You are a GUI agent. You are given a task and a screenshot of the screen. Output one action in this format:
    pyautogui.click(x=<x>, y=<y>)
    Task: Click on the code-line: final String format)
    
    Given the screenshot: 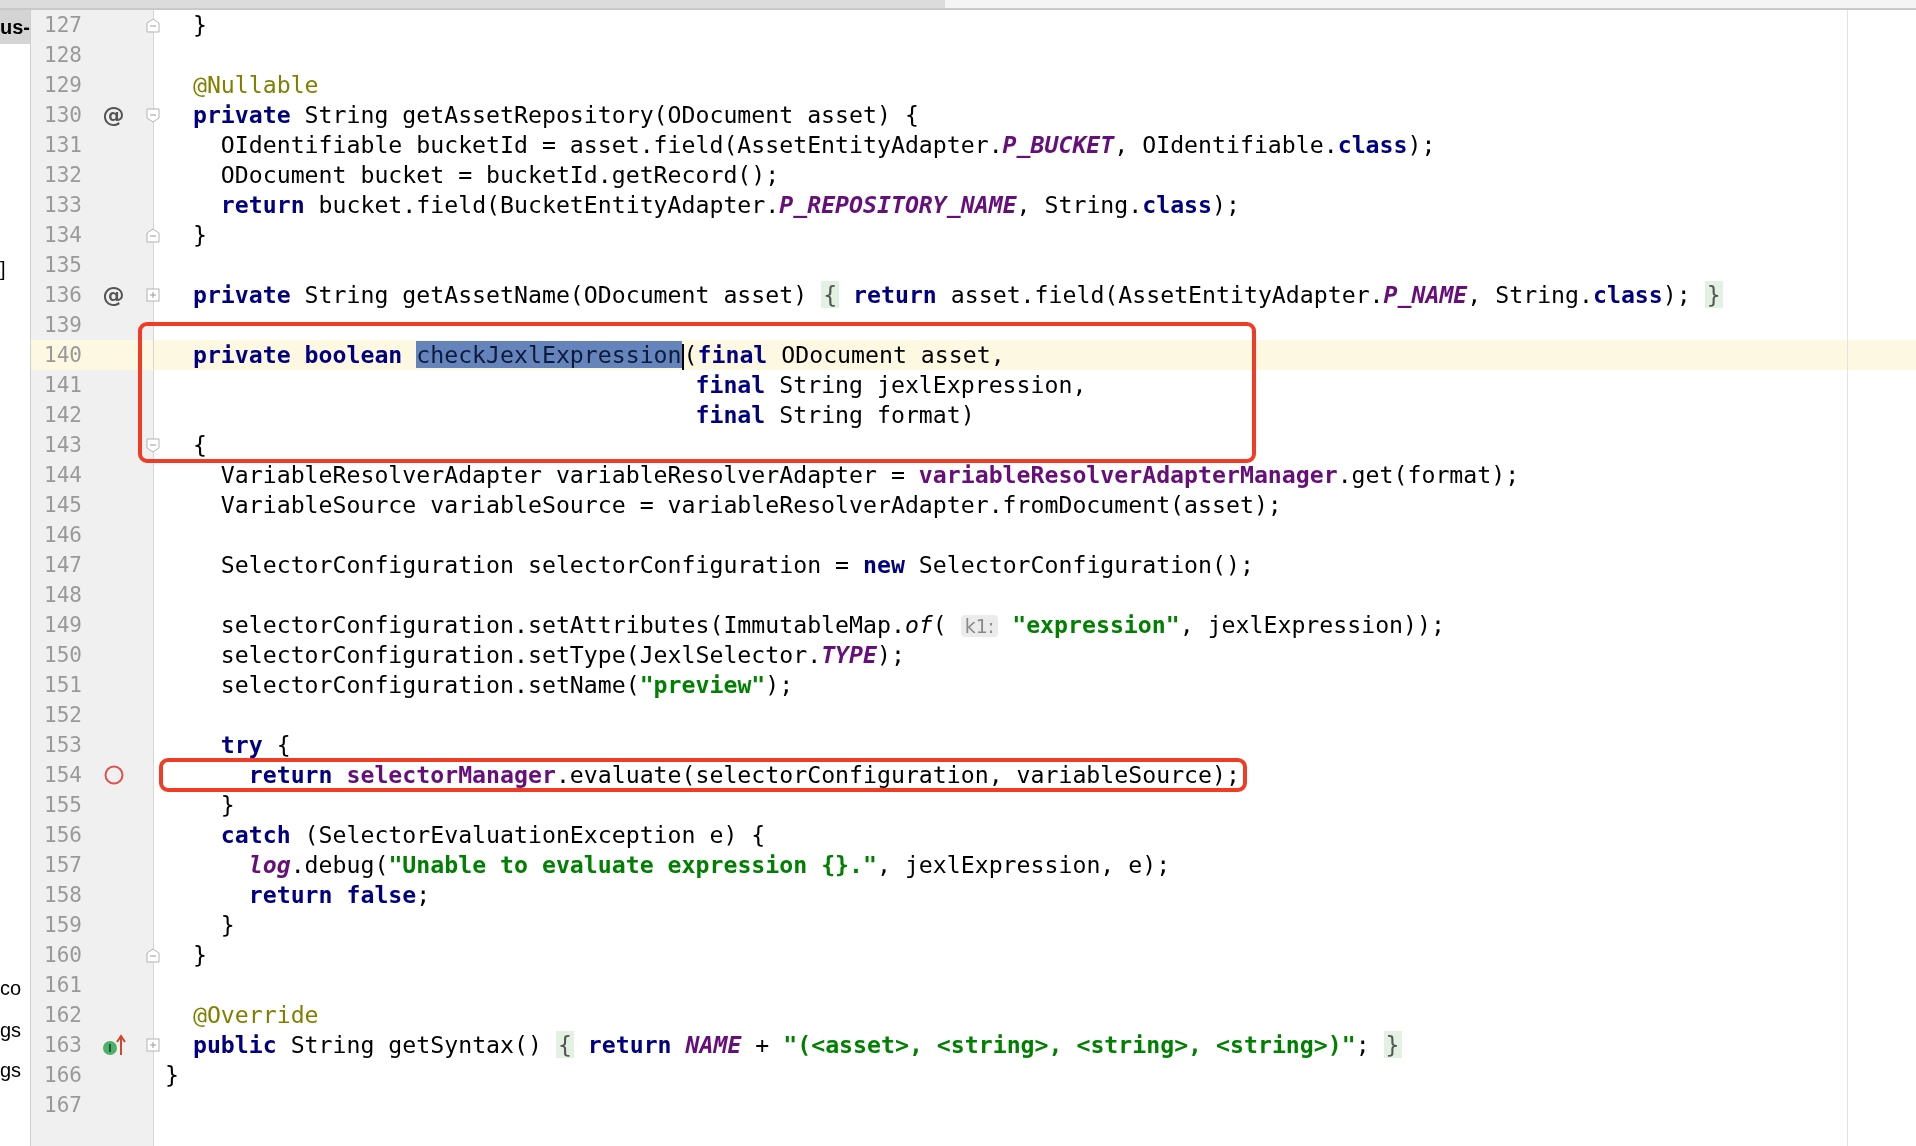 What is the action you would take?
    pyautogui.click(x=834, y=414)
    